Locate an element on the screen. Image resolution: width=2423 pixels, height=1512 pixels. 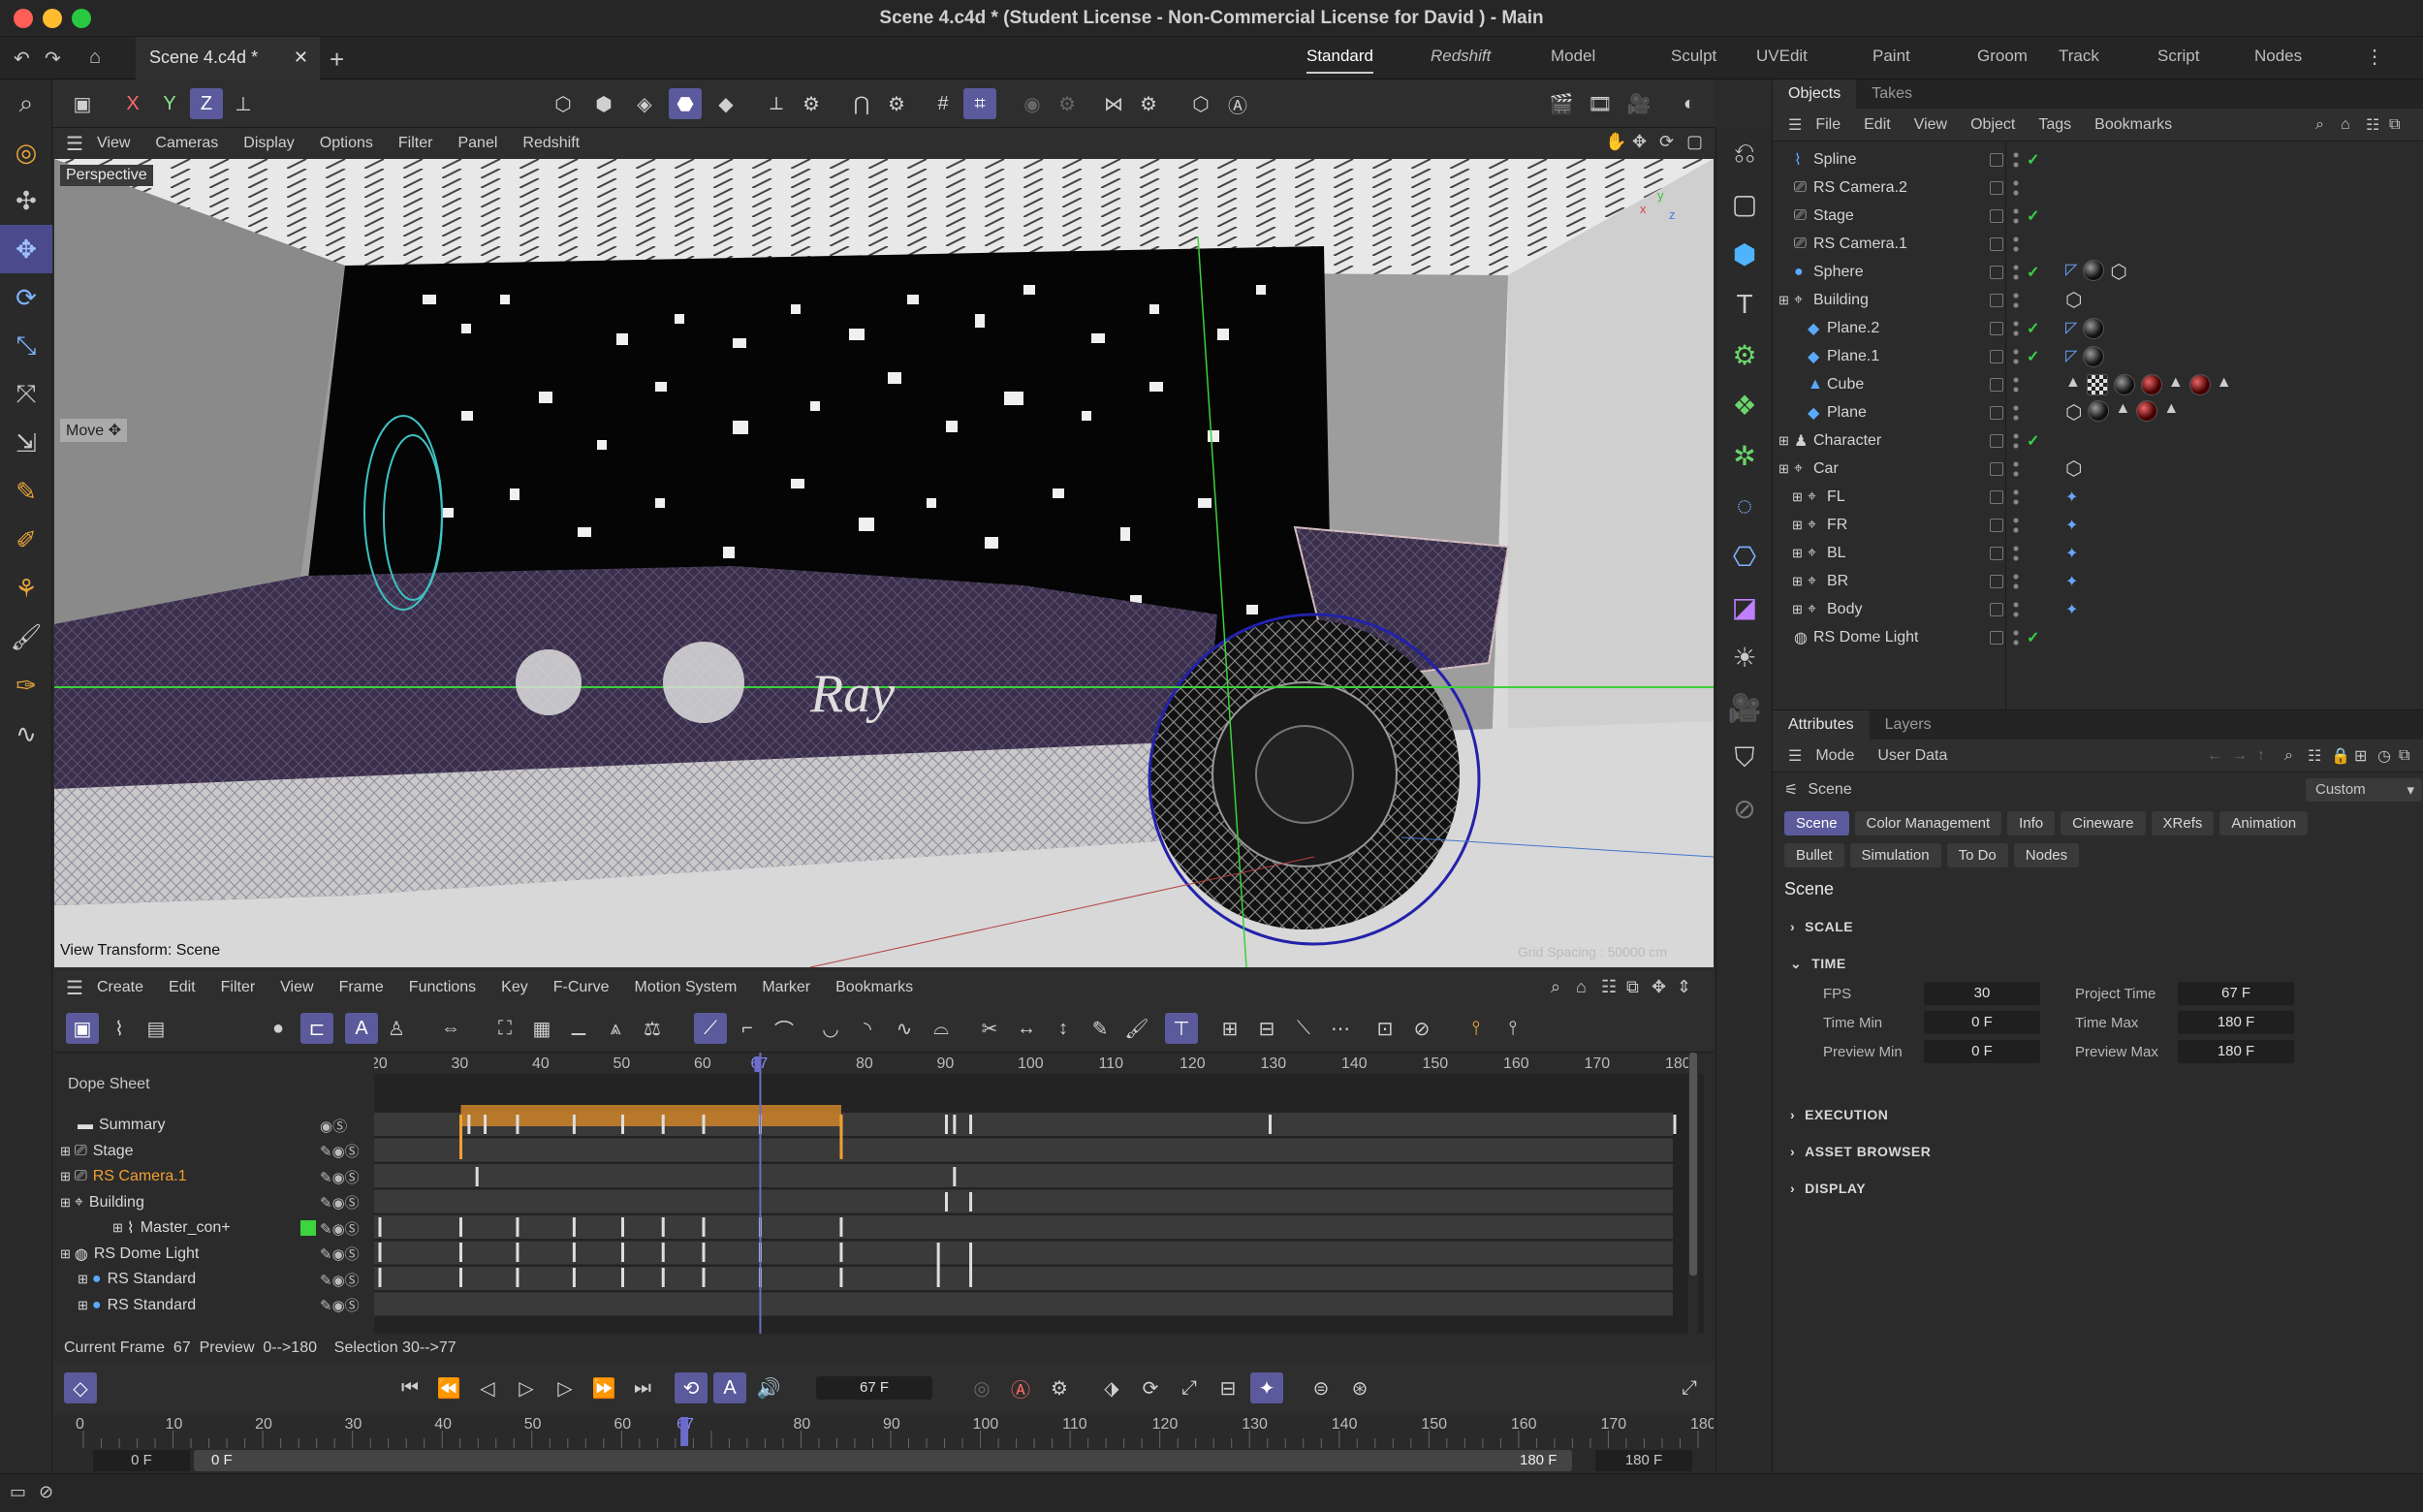
polygon-mode-icon: ⬣ is located at coordinates (685, 103).